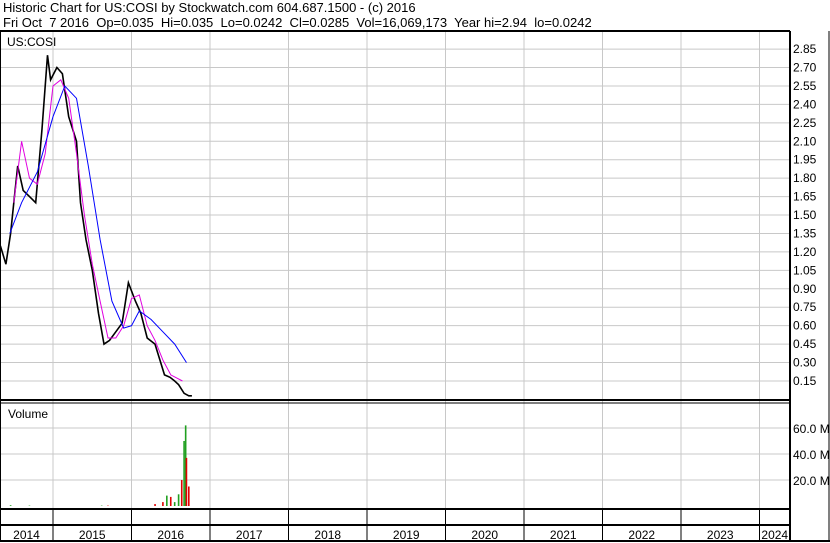 This screenshot has width=830, height=543. What do you see at coordinates (28, 414) in the screenshot?
I see `volume-label: Volume` at bounding box center [28, 414].